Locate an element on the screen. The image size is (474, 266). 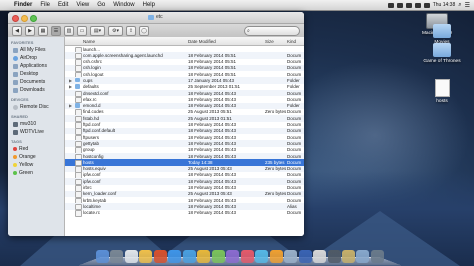
coverflow-button: ▭ is located at coordinates (82, 30).